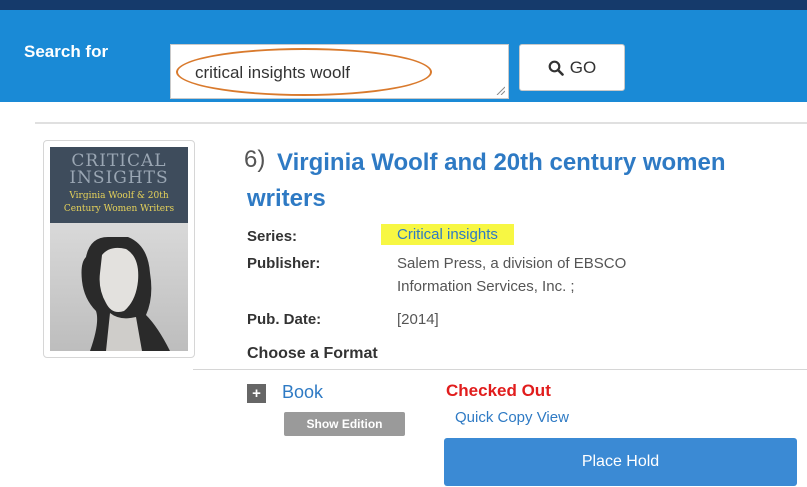 The height and width of the screenshot is (487, 807). What do you see at coordinates (66, 51) in the screenshot?
I see `search-label: Search for` at bounding box center [66, 51].